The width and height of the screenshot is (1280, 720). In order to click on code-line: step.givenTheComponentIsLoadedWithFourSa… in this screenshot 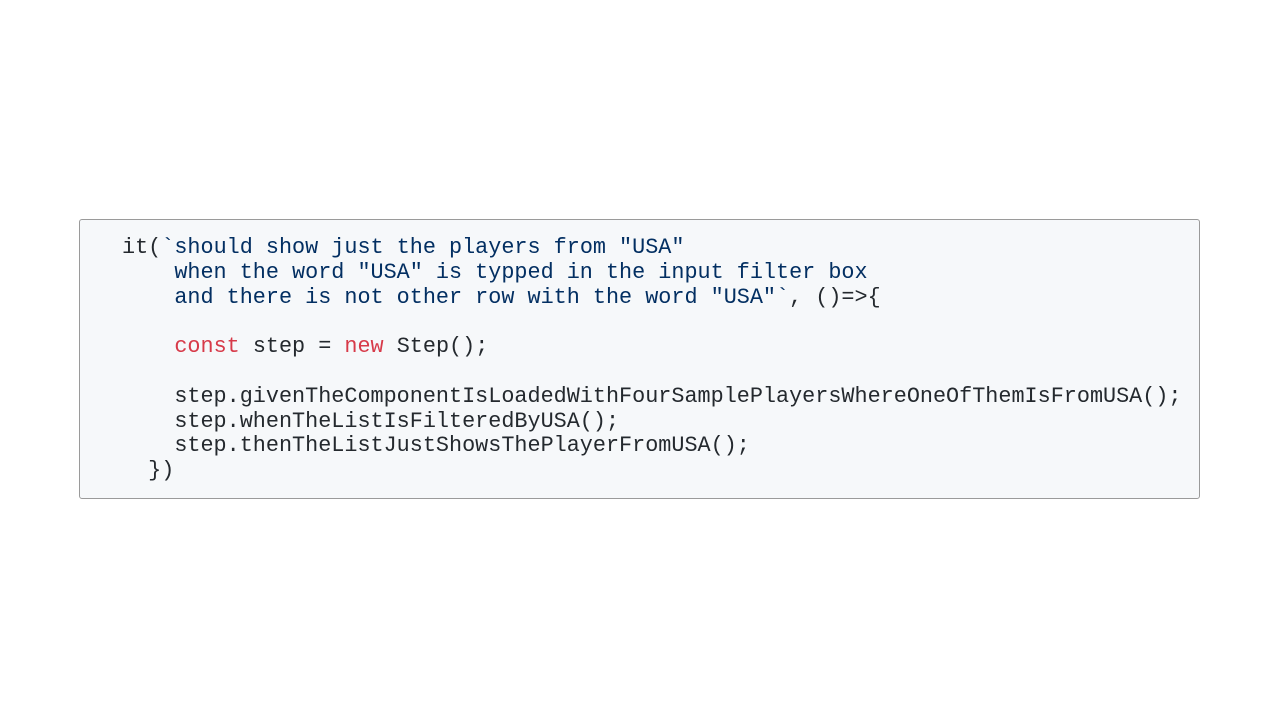, I will do `click(652, 396)`.